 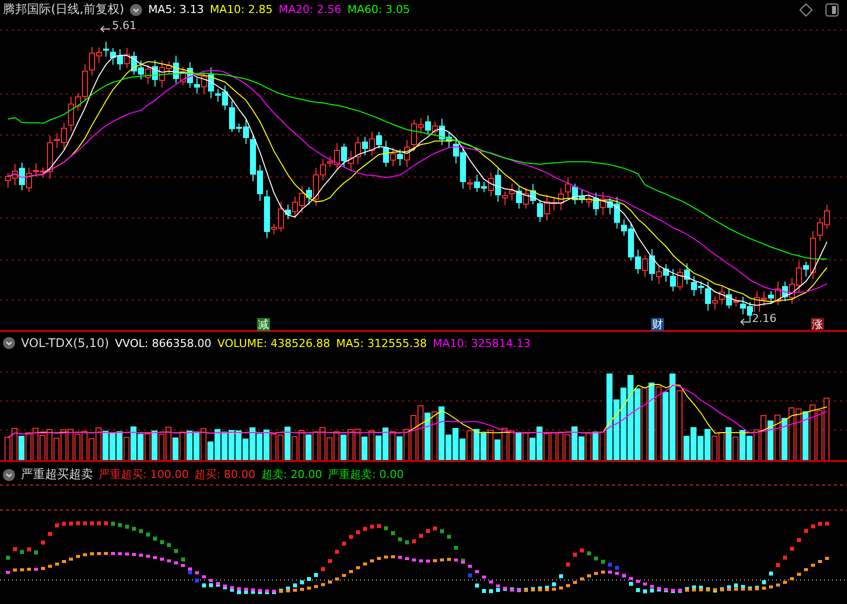 I want to click on price-marker: 5.61, so click(x=124, y=25).